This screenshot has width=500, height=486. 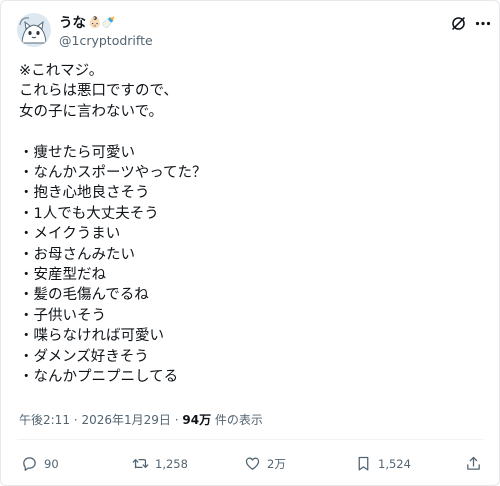 What do you see at coordinates (483, 23) in the screenshot?
I see `more-icon` at bounding box center [483, 23].